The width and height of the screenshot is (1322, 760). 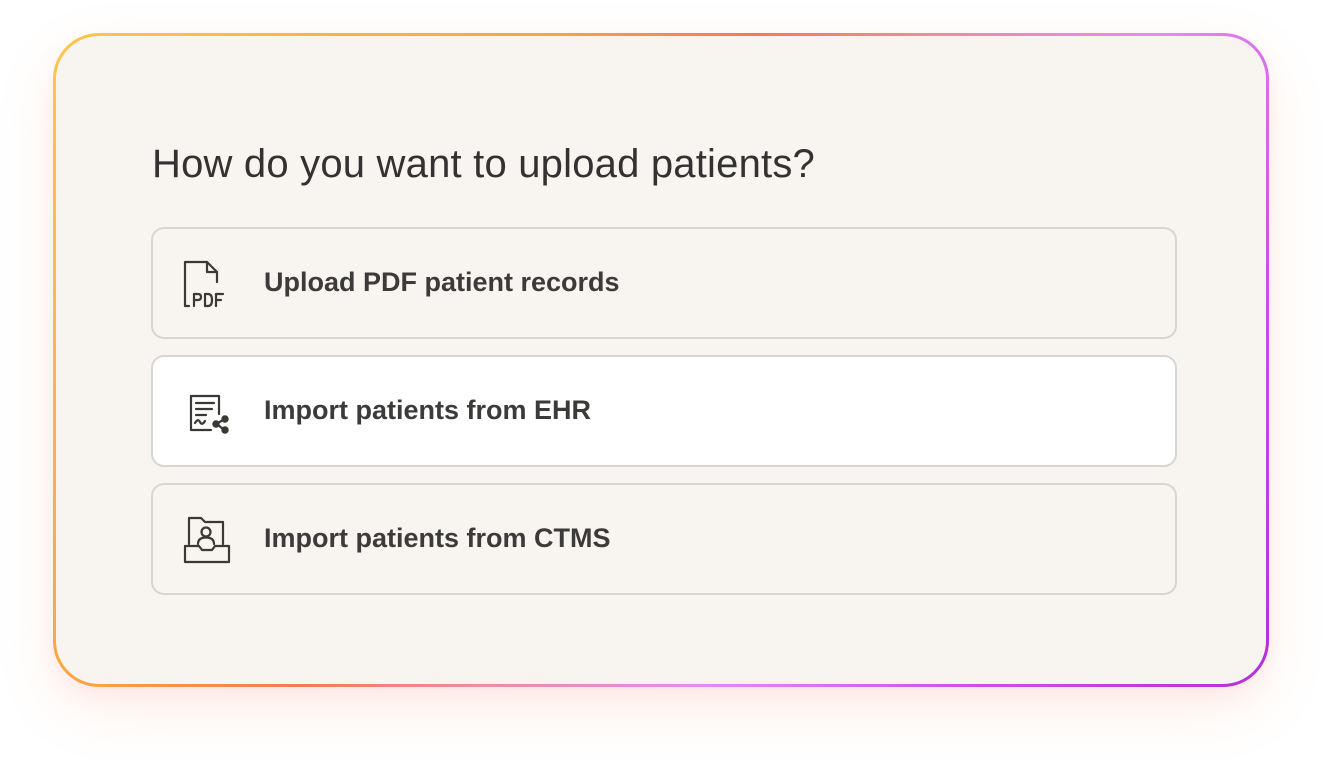 What do you see at coordinates (207, 284) in the screenshot?
I see `pdf-file-icon` at bounding box center [207, 284].